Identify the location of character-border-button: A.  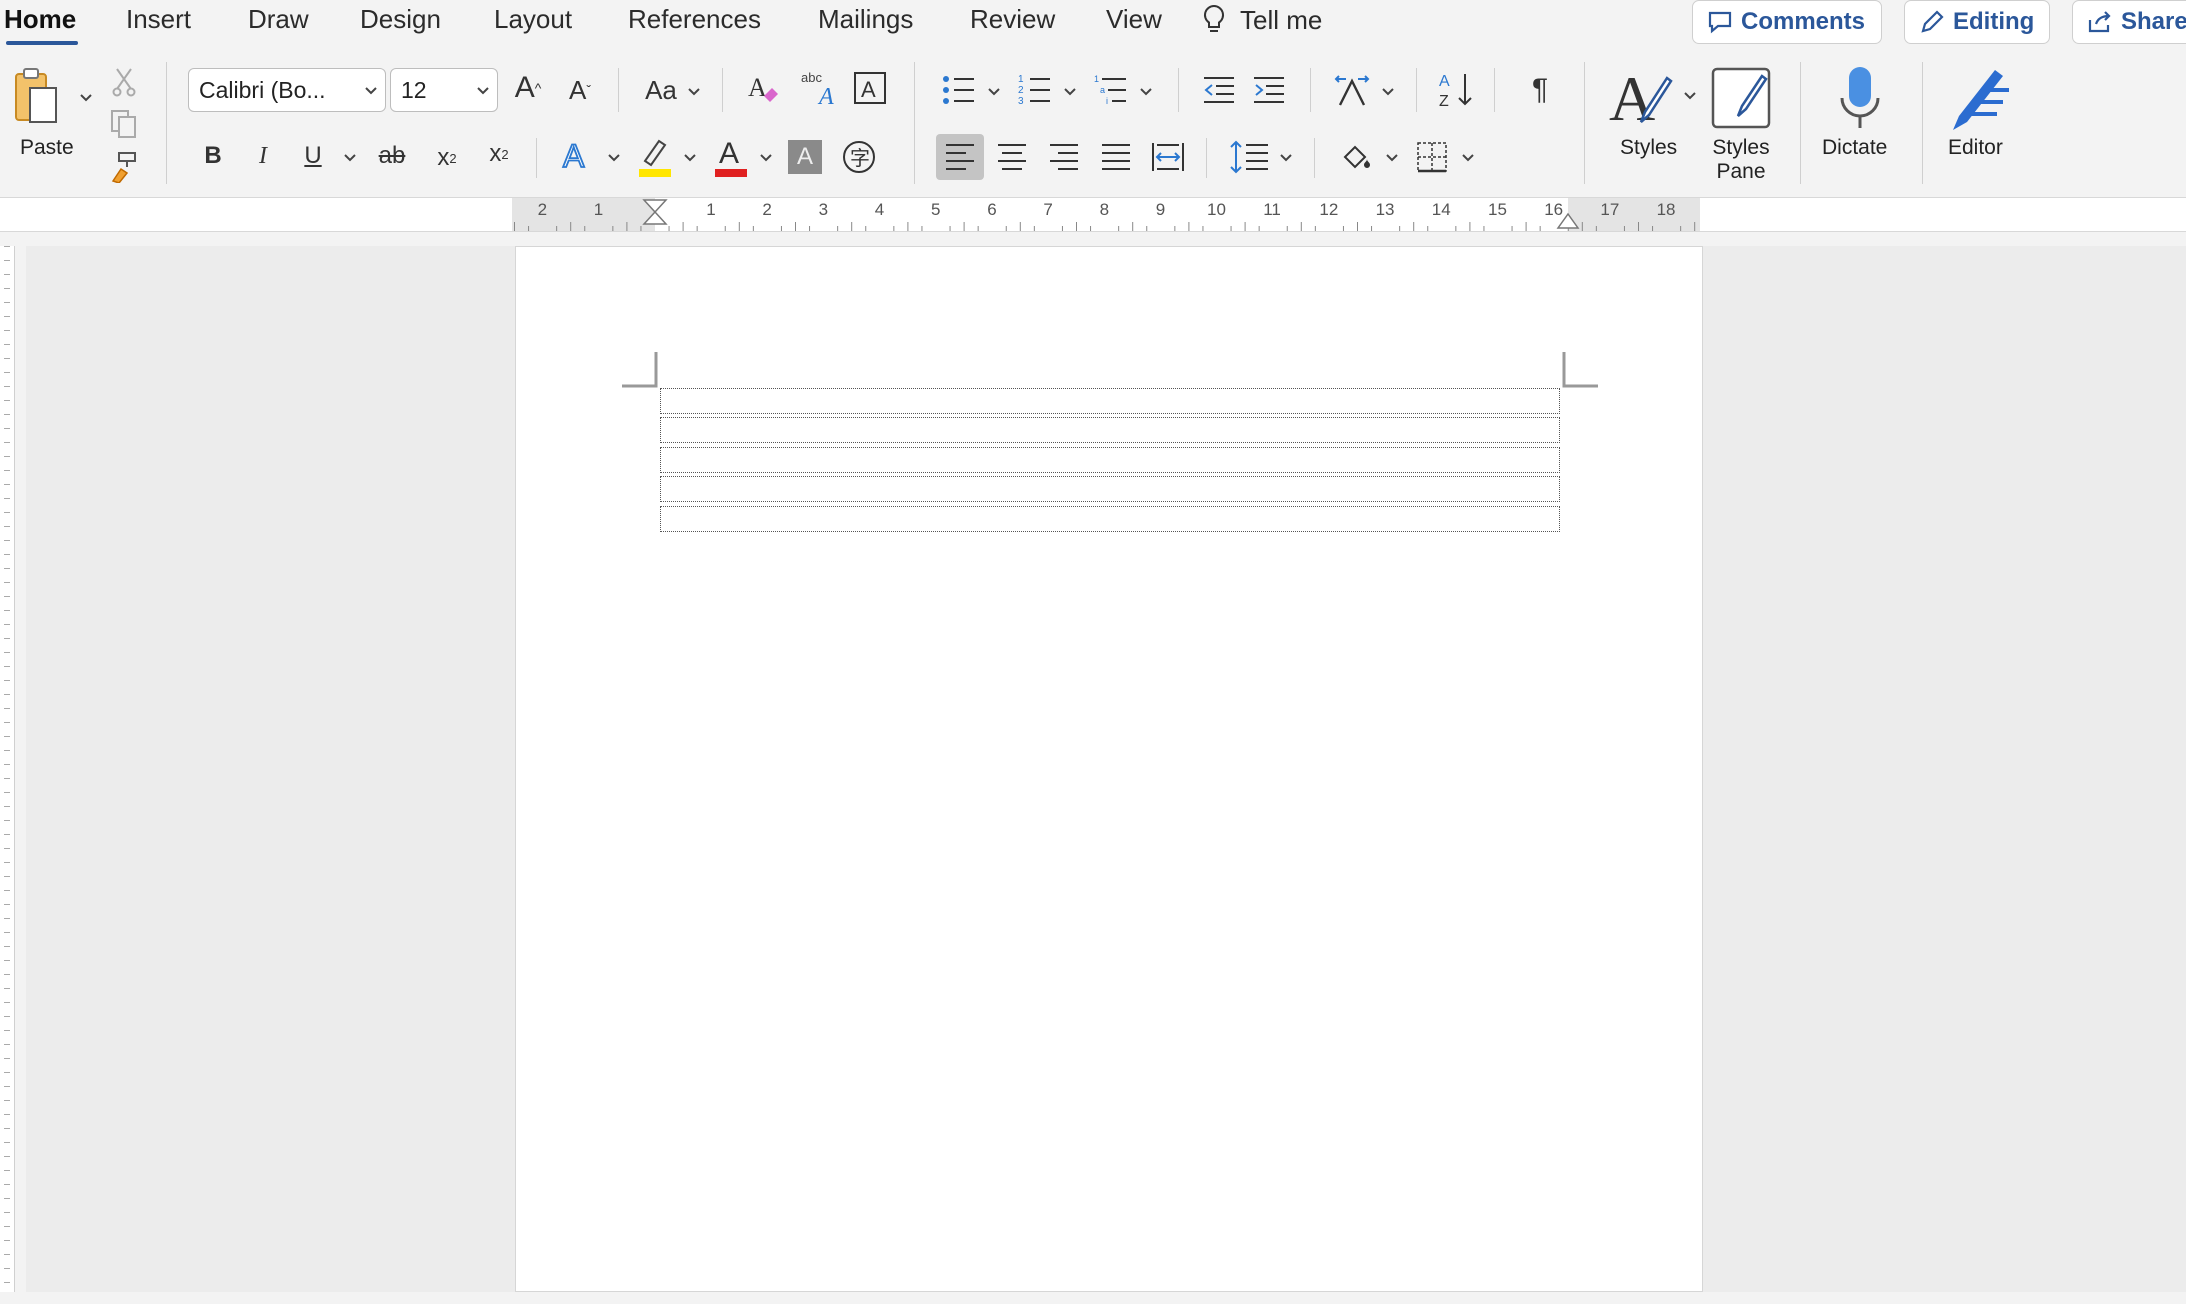
(870, 88).